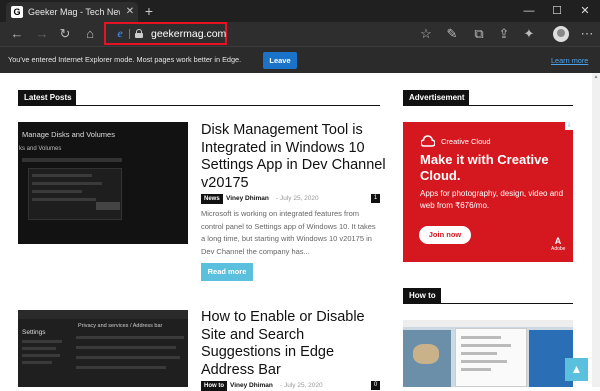 The width and height of the screenshot is (600, 391). What do you see at coordinates (90, 34) in the screenshot?
I see `home-icon: ⌂` at bounding box center [90, 34].